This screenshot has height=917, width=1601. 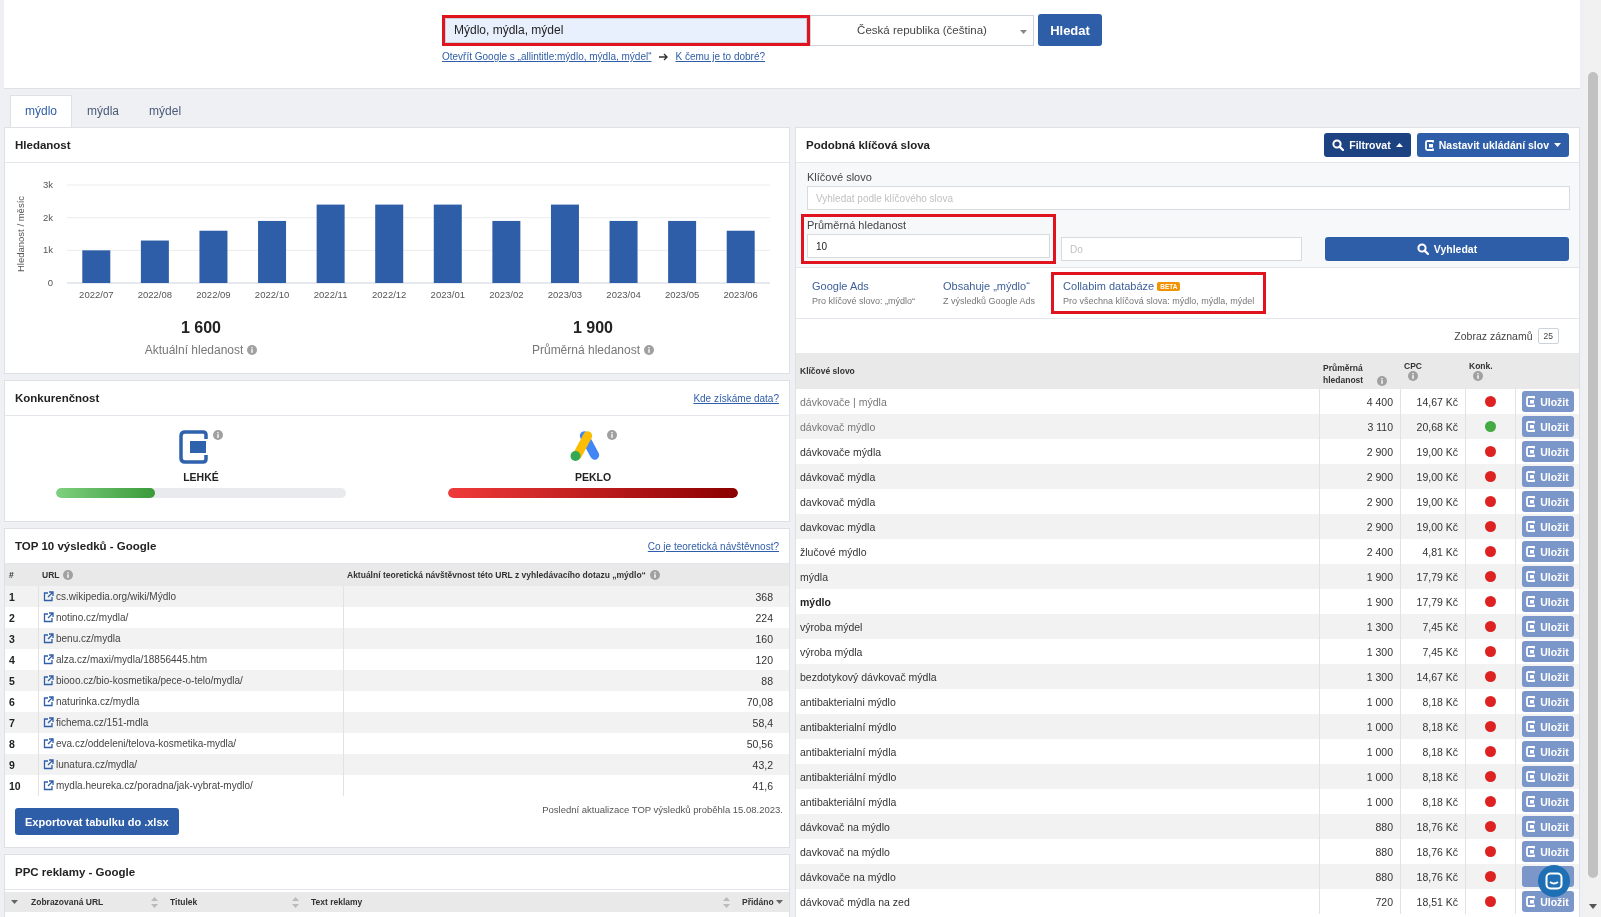 What do you see at coordinates (857, 225) in the screenshot?
I see `field-label: Průměrná hledanost` at bounding box center [857, 225].